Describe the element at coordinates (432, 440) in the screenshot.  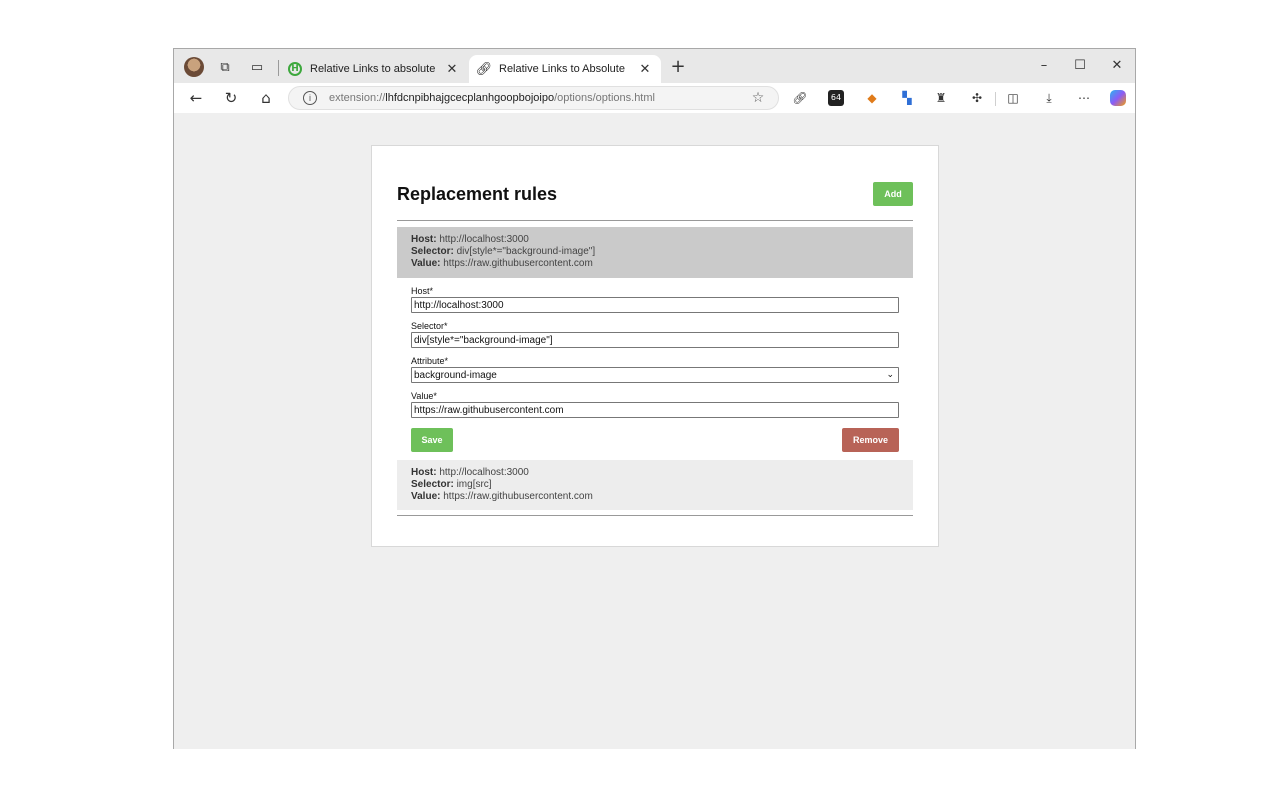
I see `save-button: Save` at that location.